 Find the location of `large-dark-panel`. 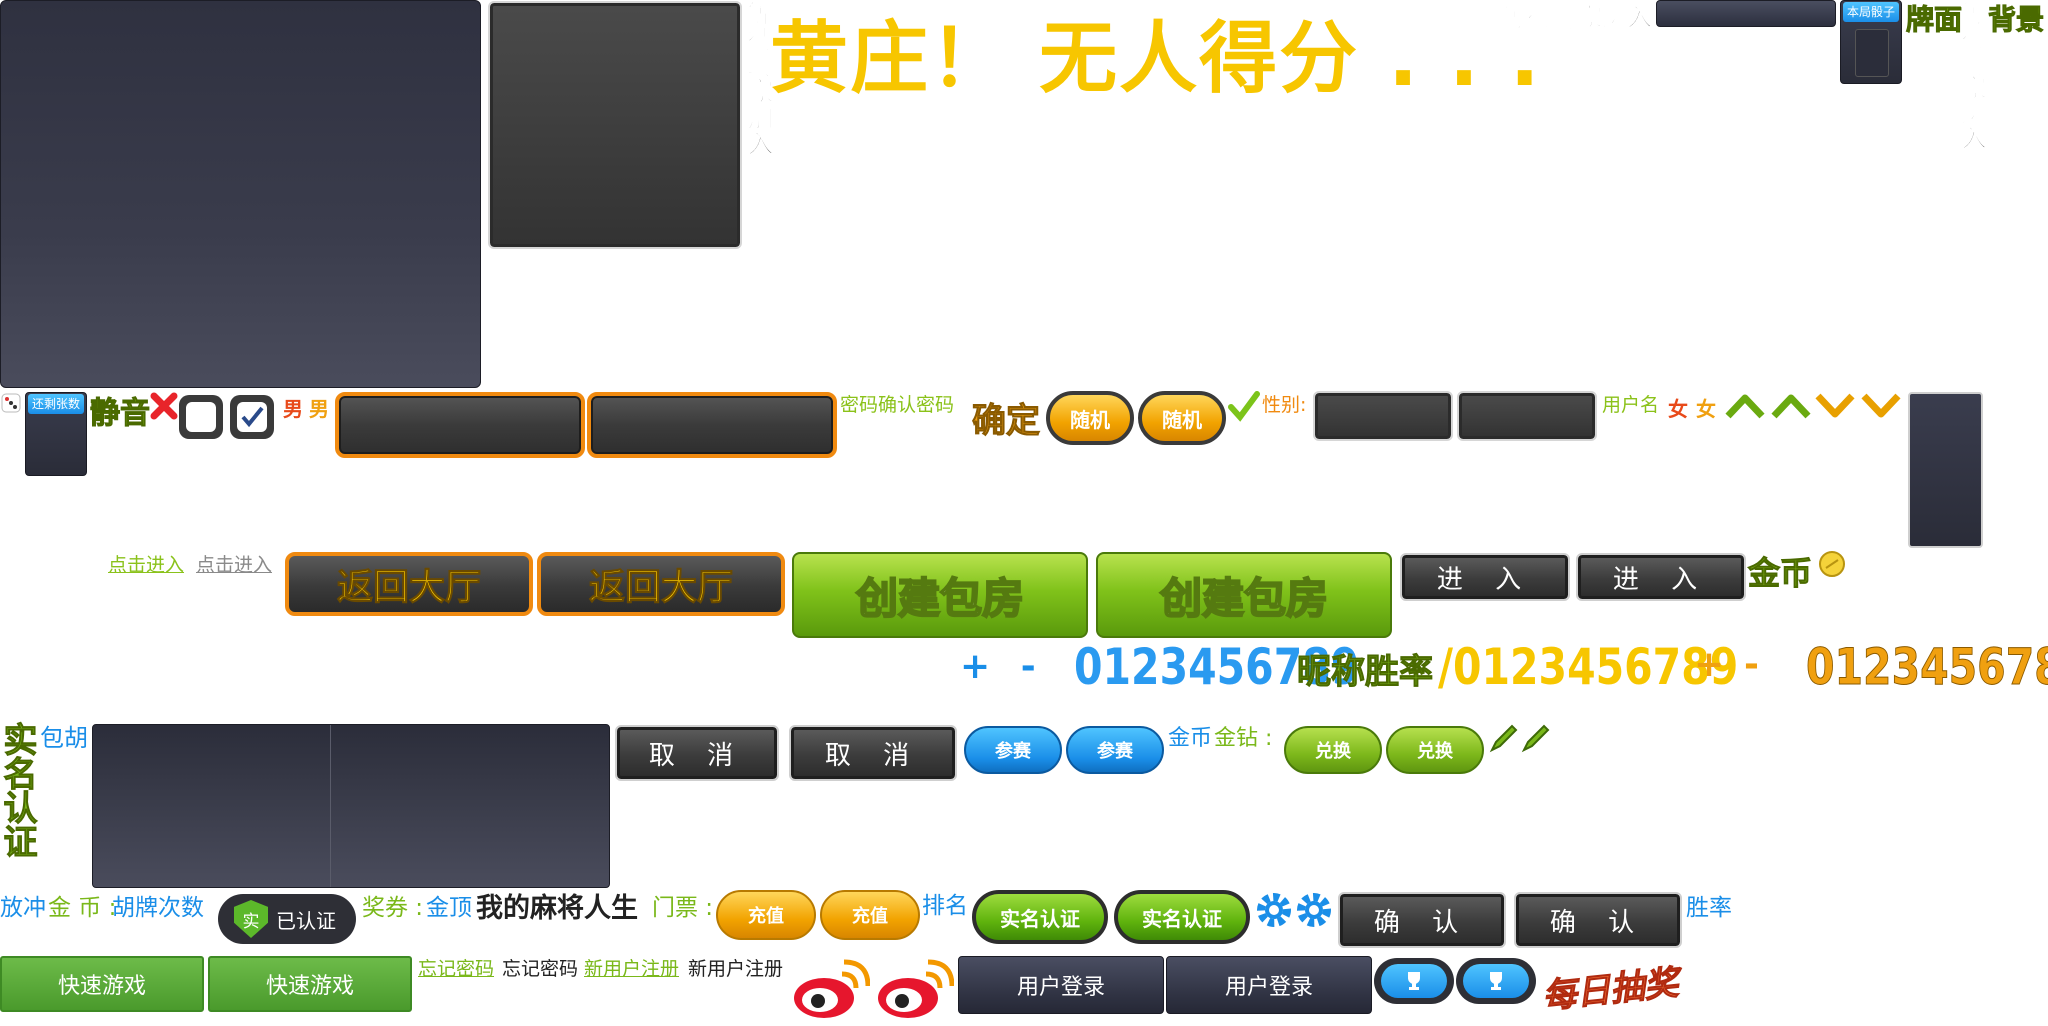

large-dark-panel is located at coordinates (240, 194).